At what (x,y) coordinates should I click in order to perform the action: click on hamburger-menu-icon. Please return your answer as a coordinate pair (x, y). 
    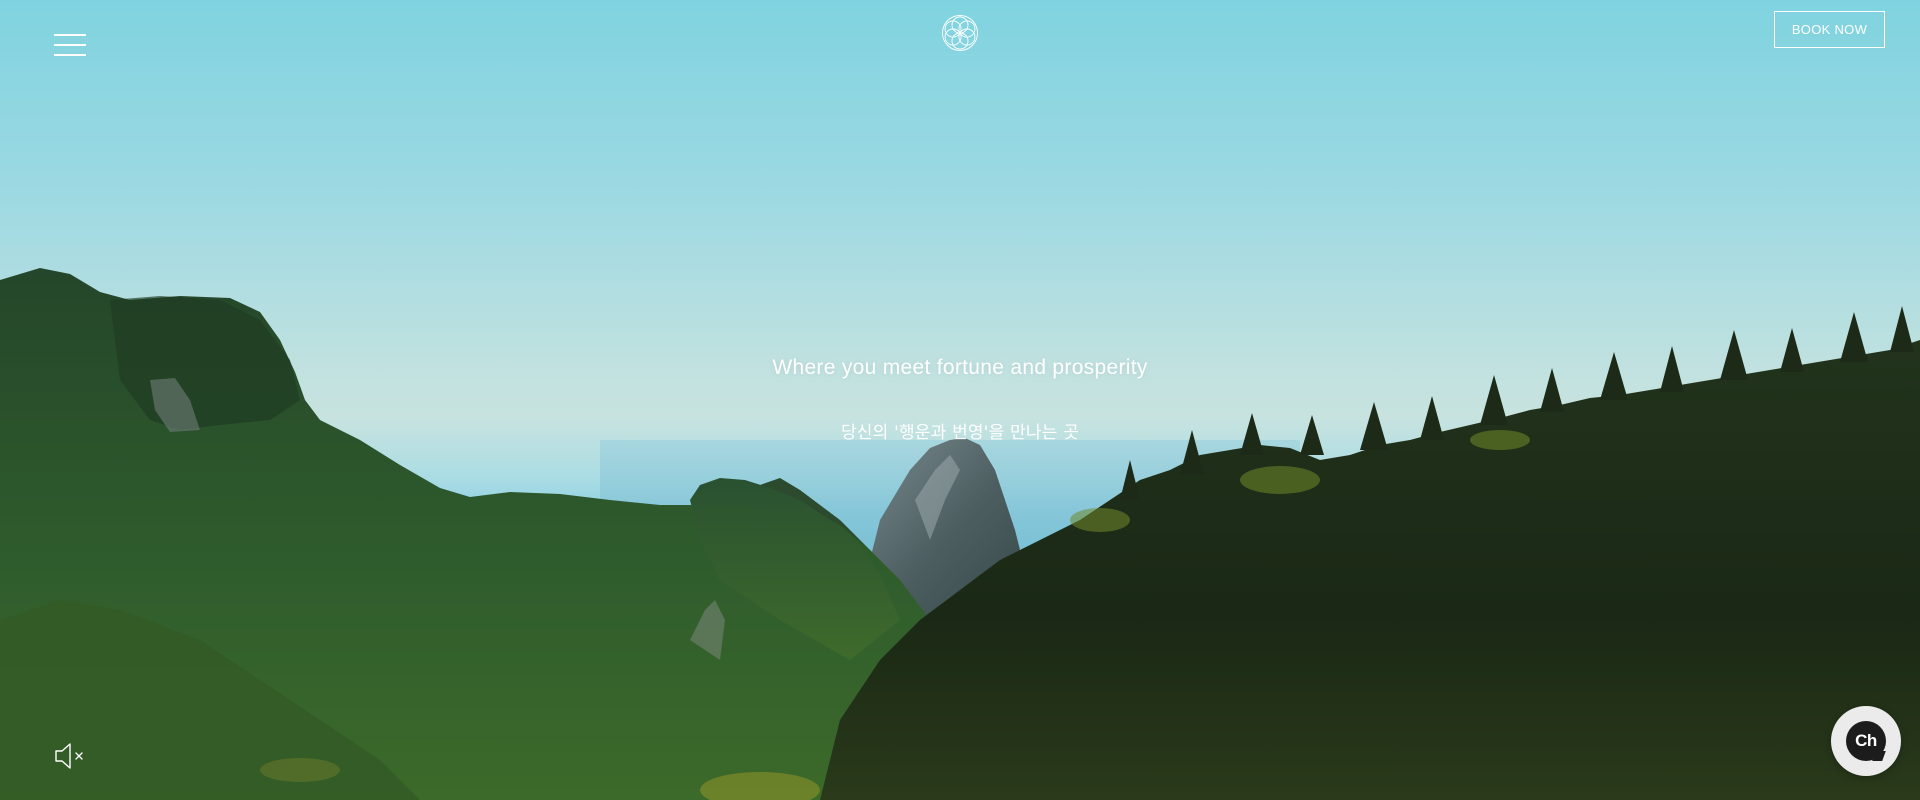
    Looking at the image, I should click on (70, 45).